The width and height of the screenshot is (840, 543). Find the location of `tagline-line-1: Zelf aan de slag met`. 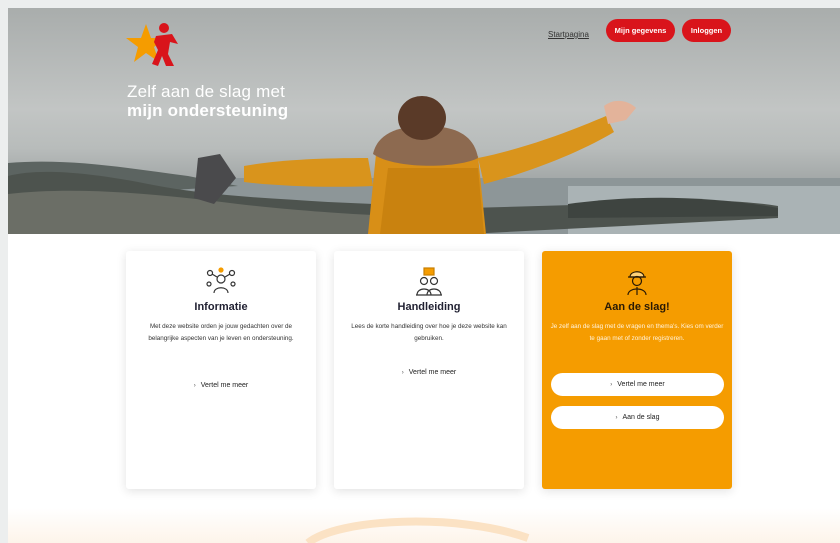

tagline-line-1: Zelf aan de slag met is located at coordinates (206, 91).